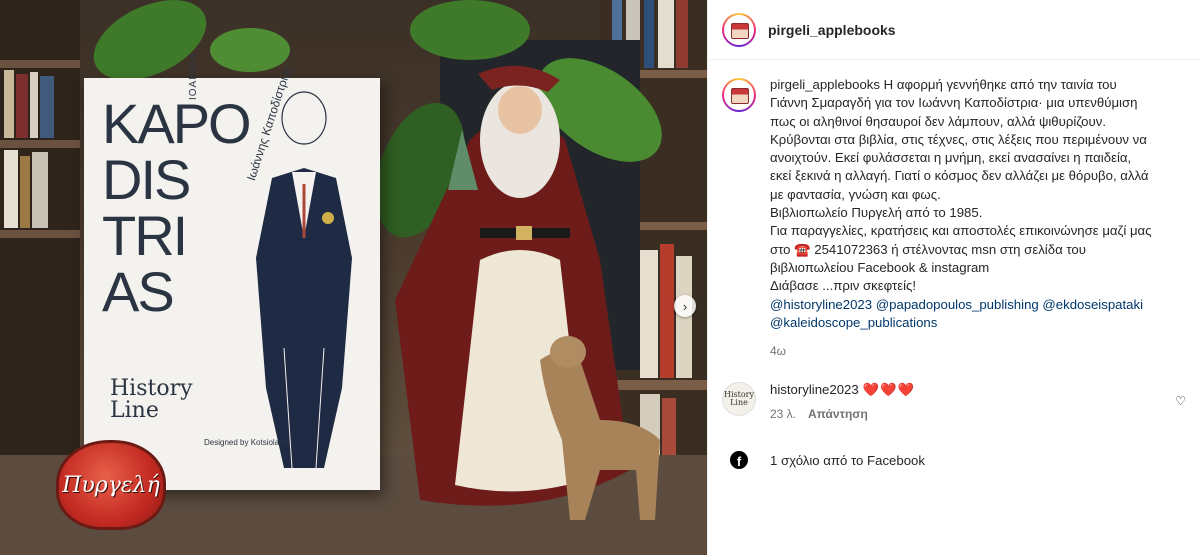 This screenshot has height=555, width=1200. I want to click on caption-username: pirgeli_applebooks, so click(825, 84).